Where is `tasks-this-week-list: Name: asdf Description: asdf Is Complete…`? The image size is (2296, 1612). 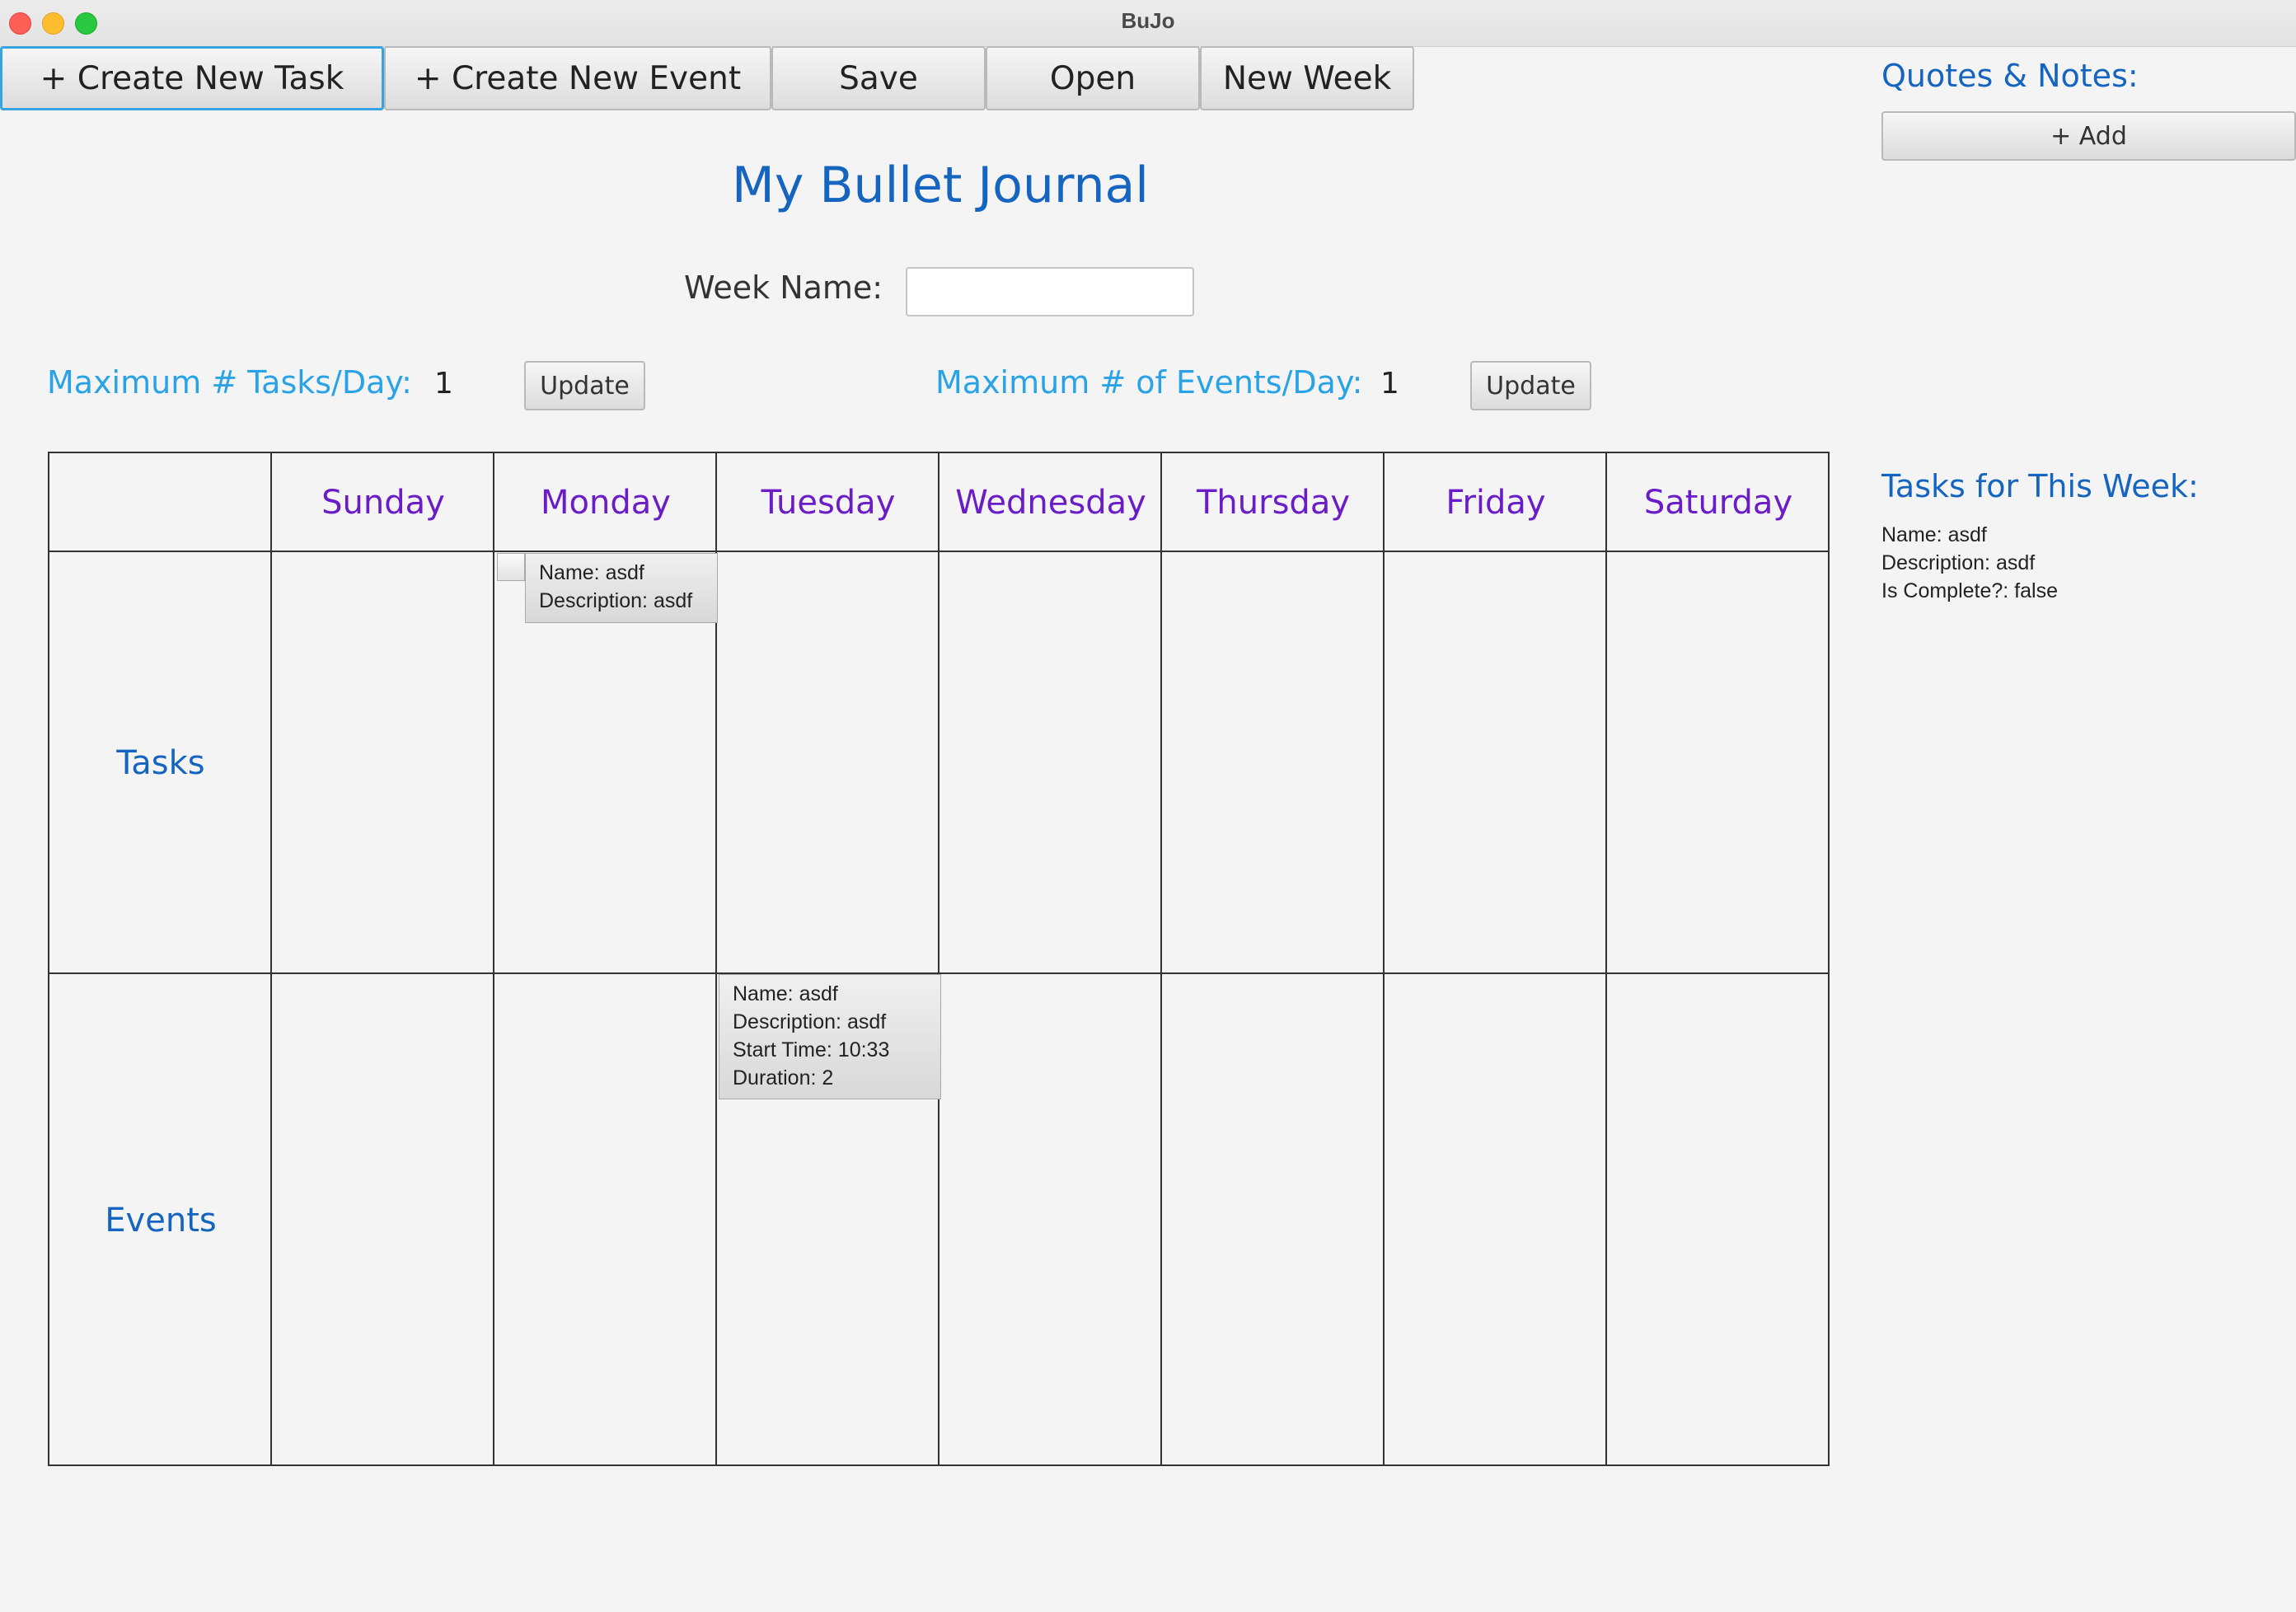
tasks-this-week-list: Name: asdf Description: asdf Is Complete… is located at coordinates (1969, 563).